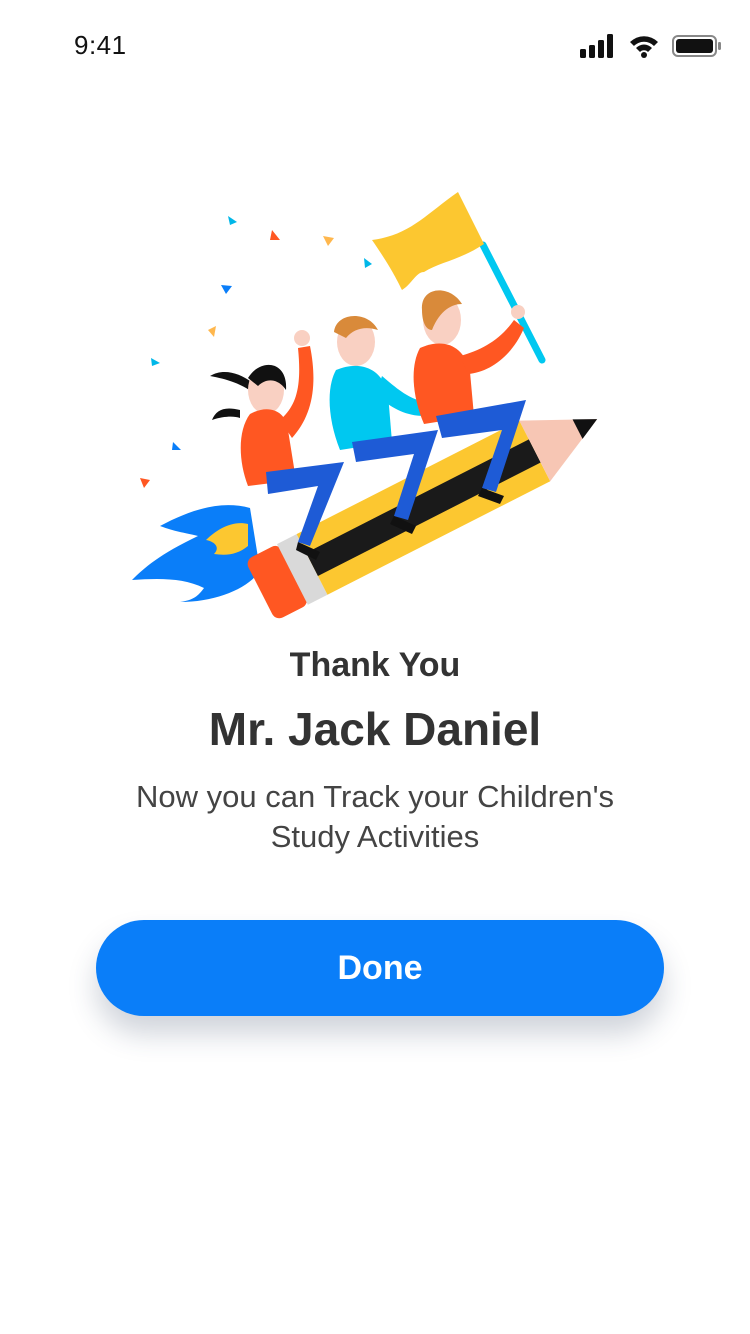  Describe the element at coordinates (696, 46) in the screenshot. I see `battery-icon` at that location.